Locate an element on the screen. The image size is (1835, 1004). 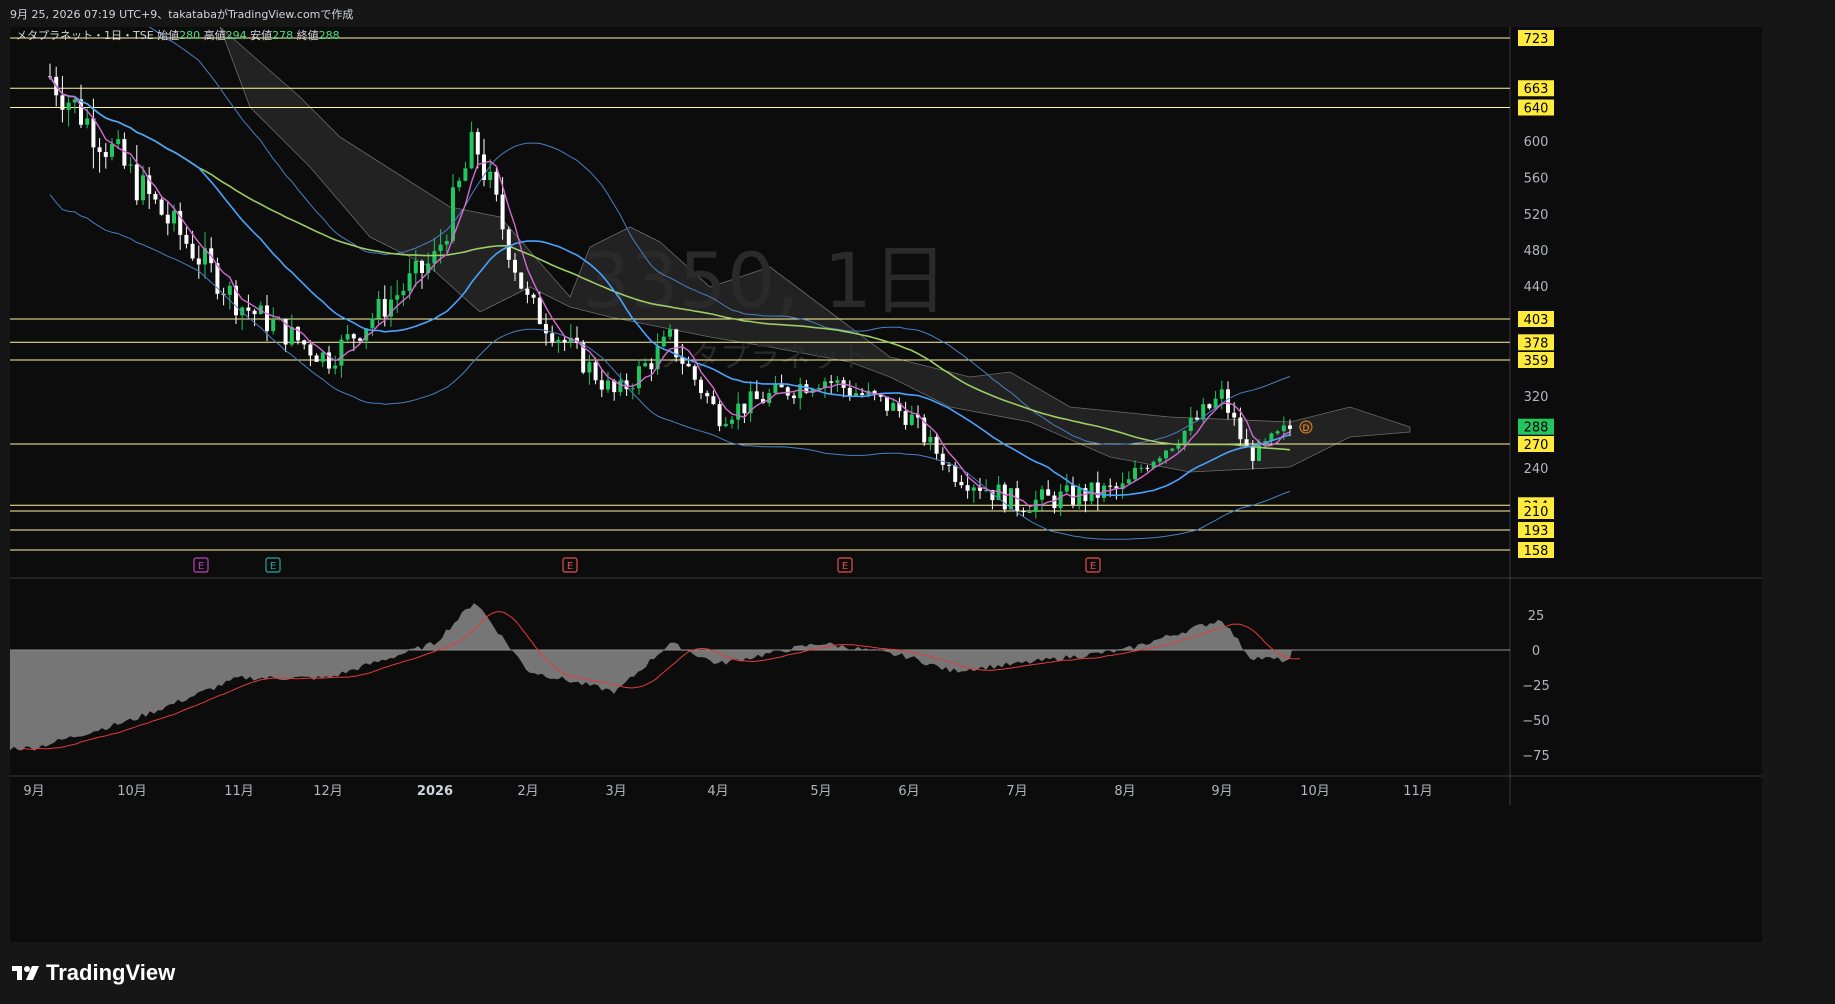
tradingview-logo: TradingView is located at coordinates (93, 973).